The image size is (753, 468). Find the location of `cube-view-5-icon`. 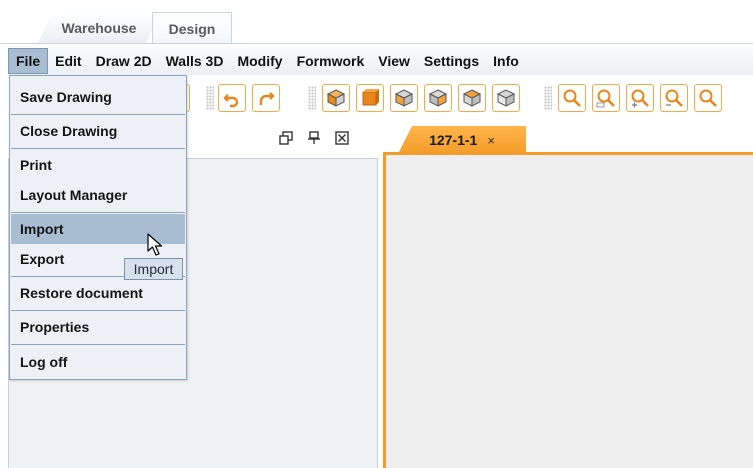

cube-view-5-icon is located at coordinates (506, 98).